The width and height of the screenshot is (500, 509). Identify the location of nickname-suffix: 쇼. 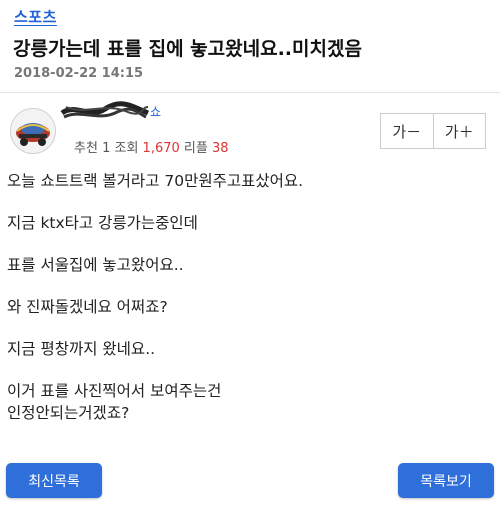
(156, 112).